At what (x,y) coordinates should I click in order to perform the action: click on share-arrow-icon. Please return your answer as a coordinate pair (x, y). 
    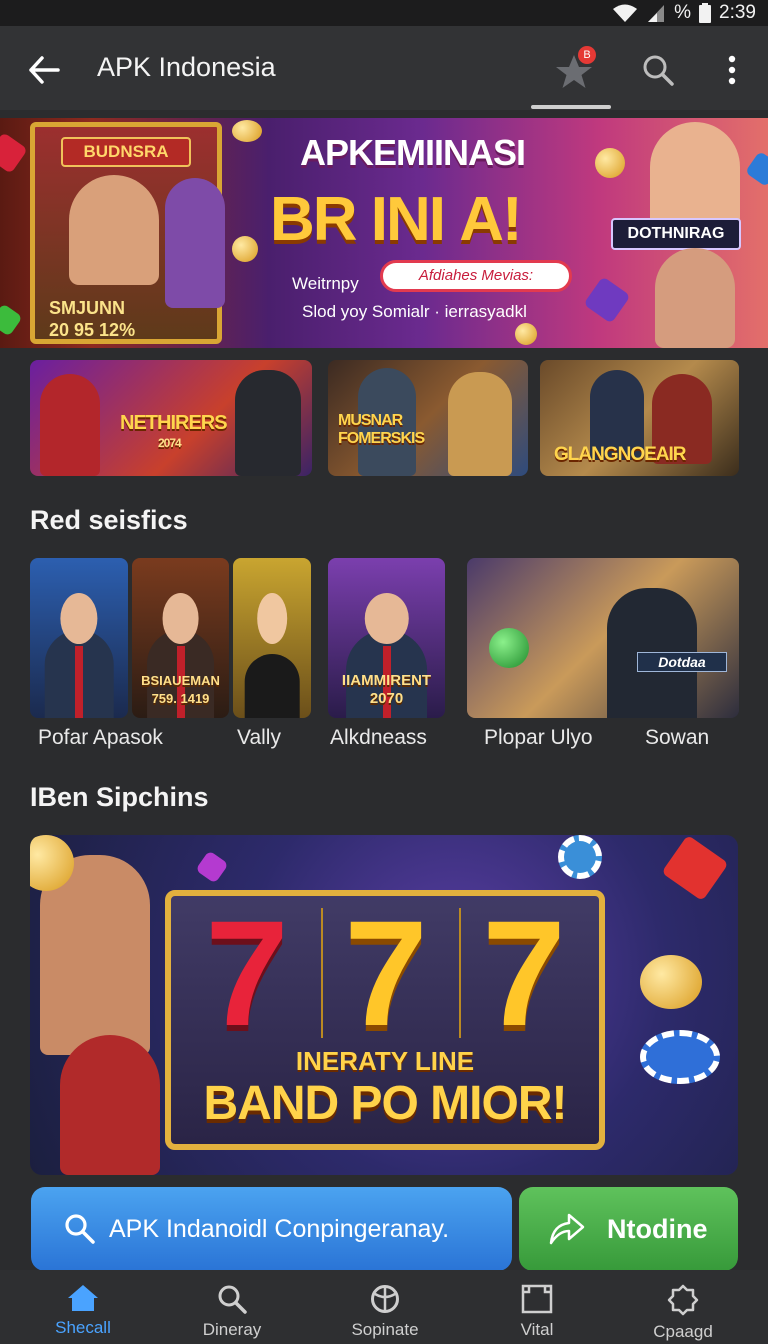
    Looking at the image, I should click on (567, 1229).